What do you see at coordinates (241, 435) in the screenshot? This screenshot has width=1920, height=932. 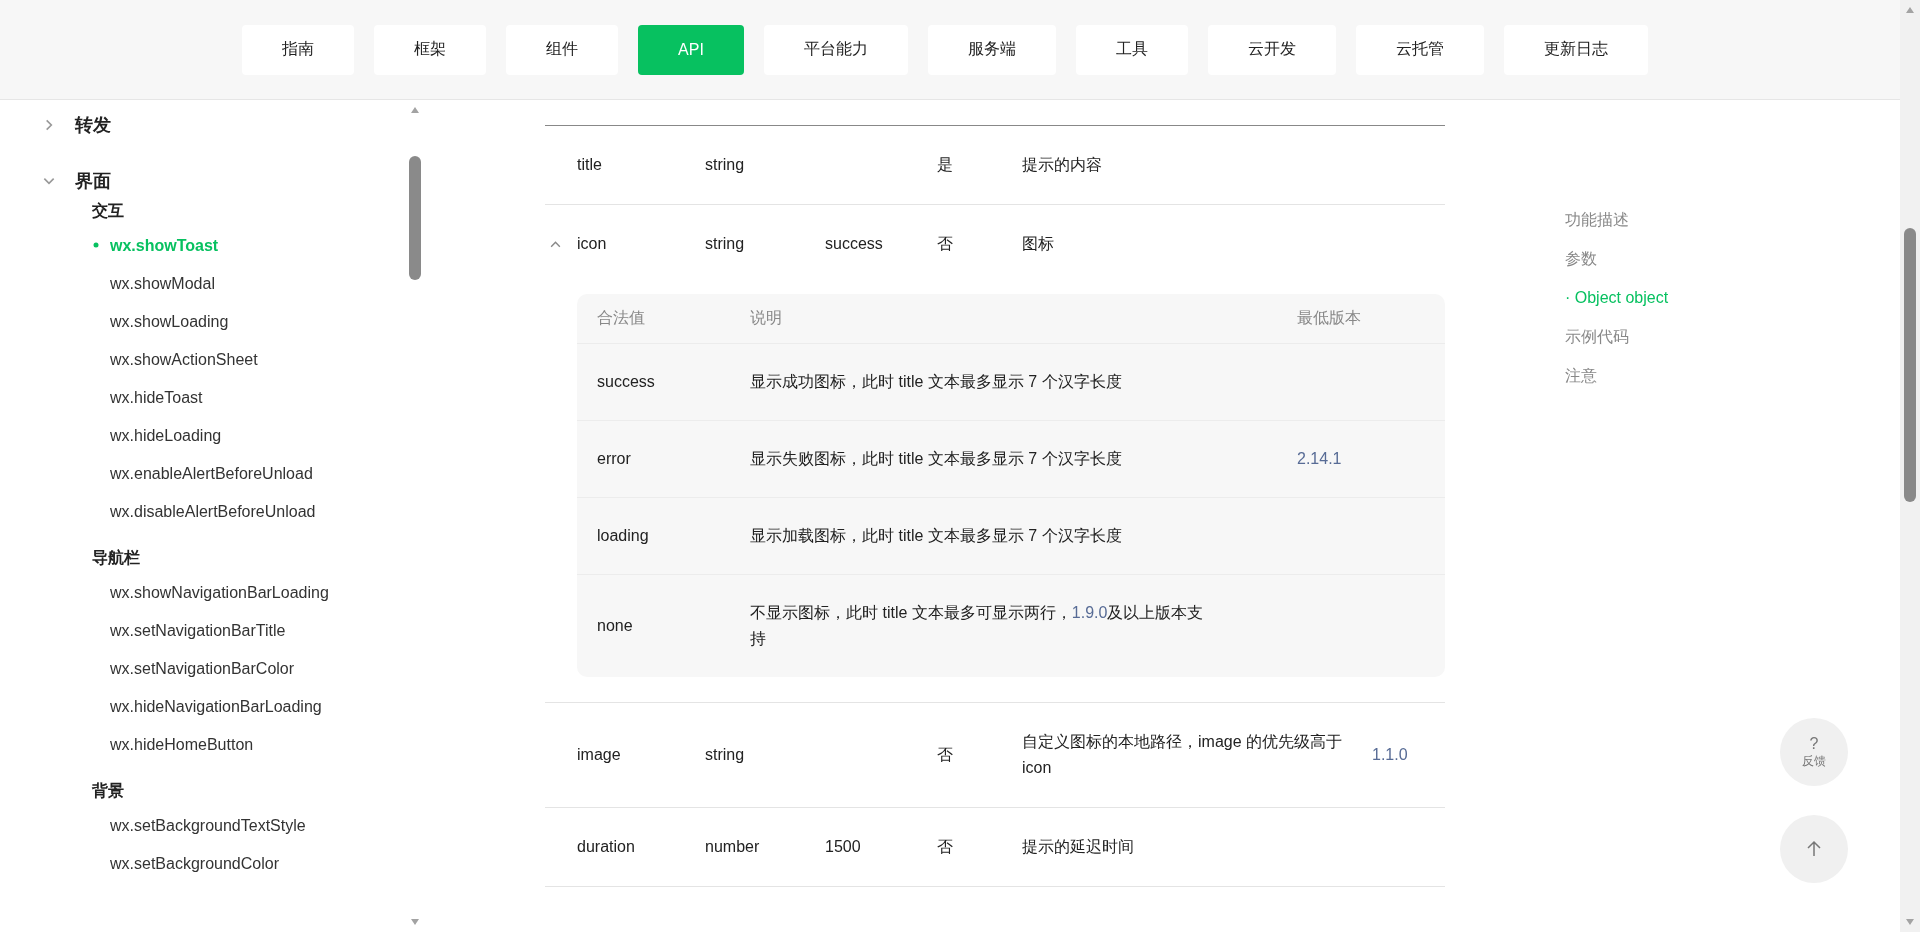 I see `sidebar-item: wx.hideLoading` at bounding box center [241, 435].